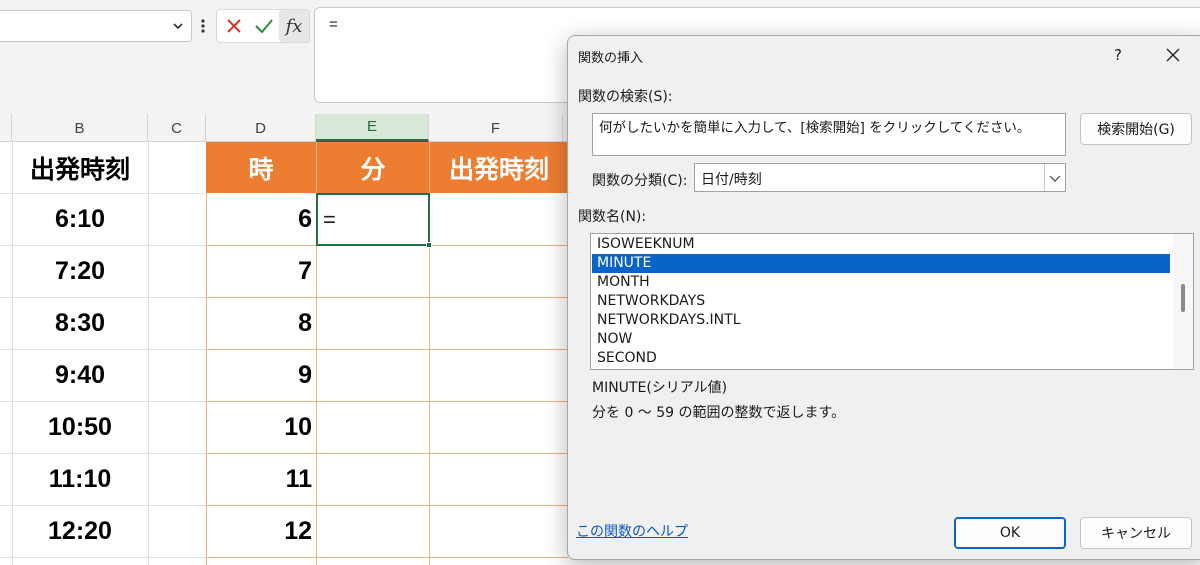 This screenshot has height=565, width=1200. I want to click on hour-cell: 8, so click(261, 323).